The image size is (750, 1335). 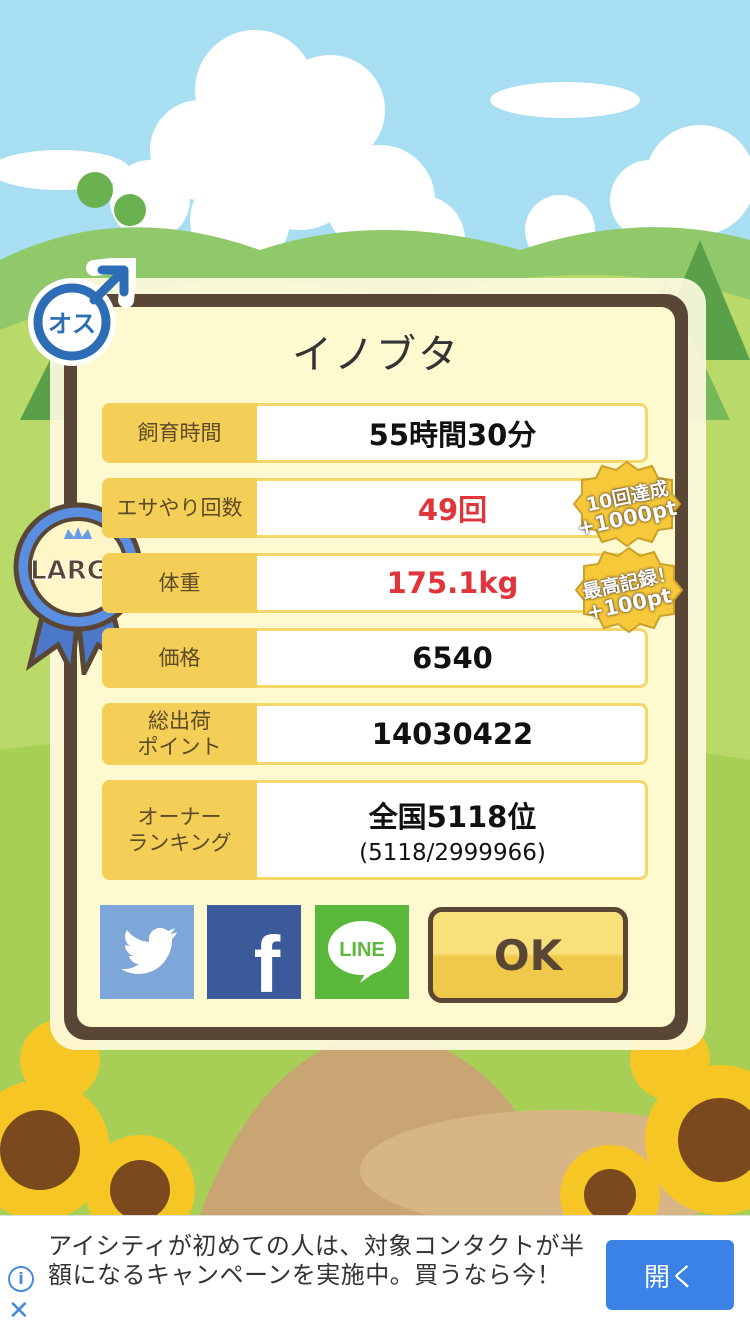 I want to click on stat-row-weight: 体重 175.1kg, so click(x=375, y=583).